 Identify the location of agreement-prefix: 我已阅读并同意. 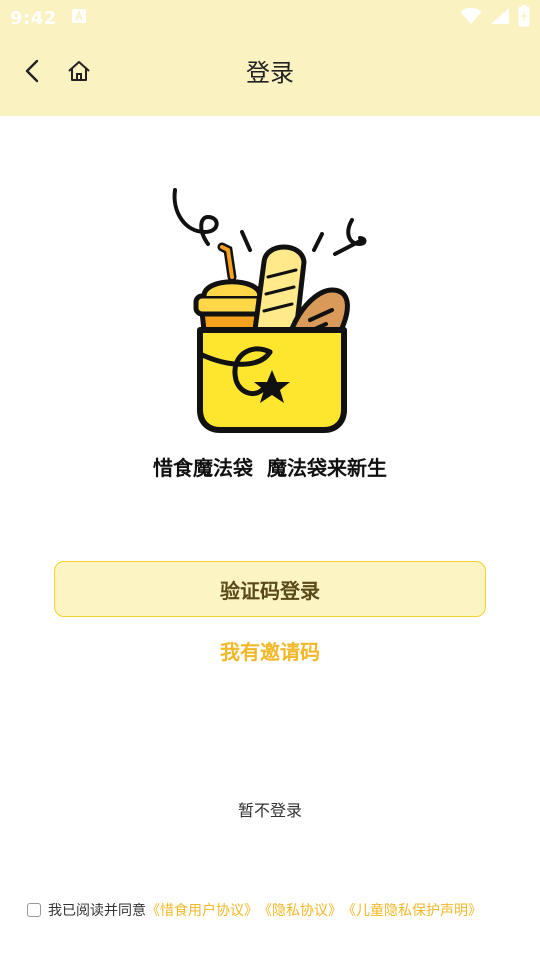
(97, 911).